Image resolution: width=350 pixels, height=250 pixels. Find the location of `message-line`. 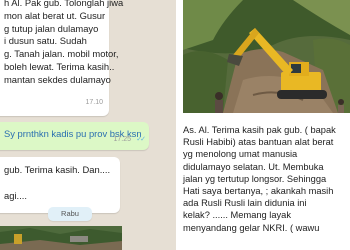

message-line is located at coordinates (60, 183).